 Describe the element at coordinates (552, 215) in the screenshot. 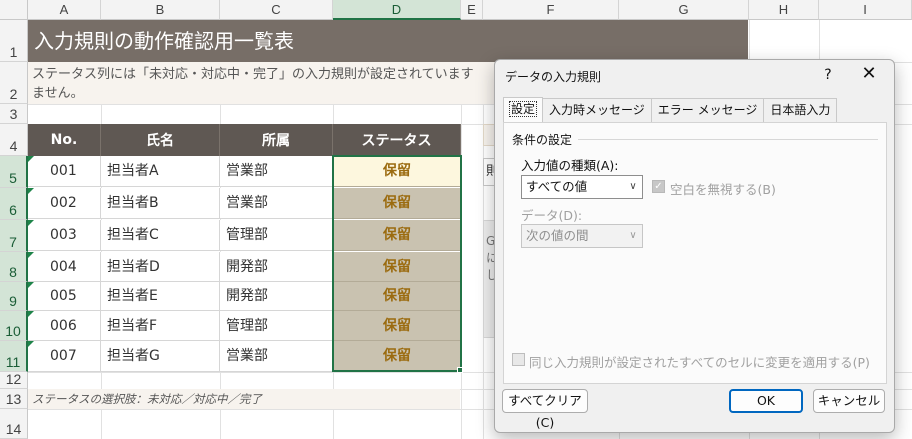

I see `data-label: データ(D):` at that location.